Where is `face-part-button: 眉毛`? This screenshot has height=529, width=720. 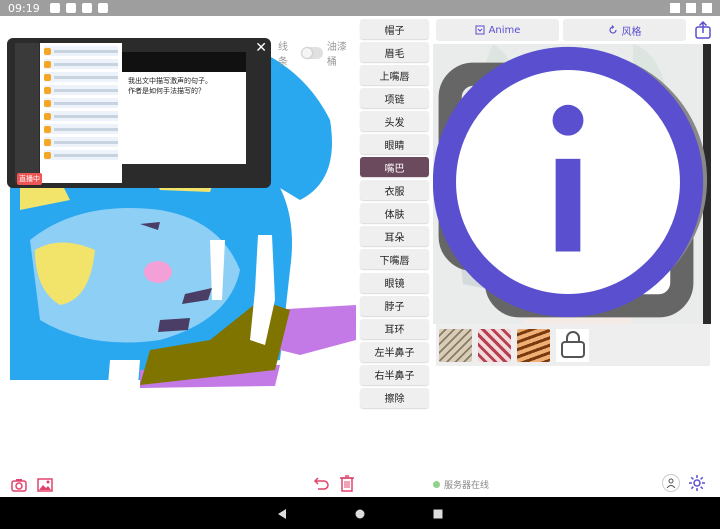 face-part-button: 眉毛 is located at coordinates (394, 52).